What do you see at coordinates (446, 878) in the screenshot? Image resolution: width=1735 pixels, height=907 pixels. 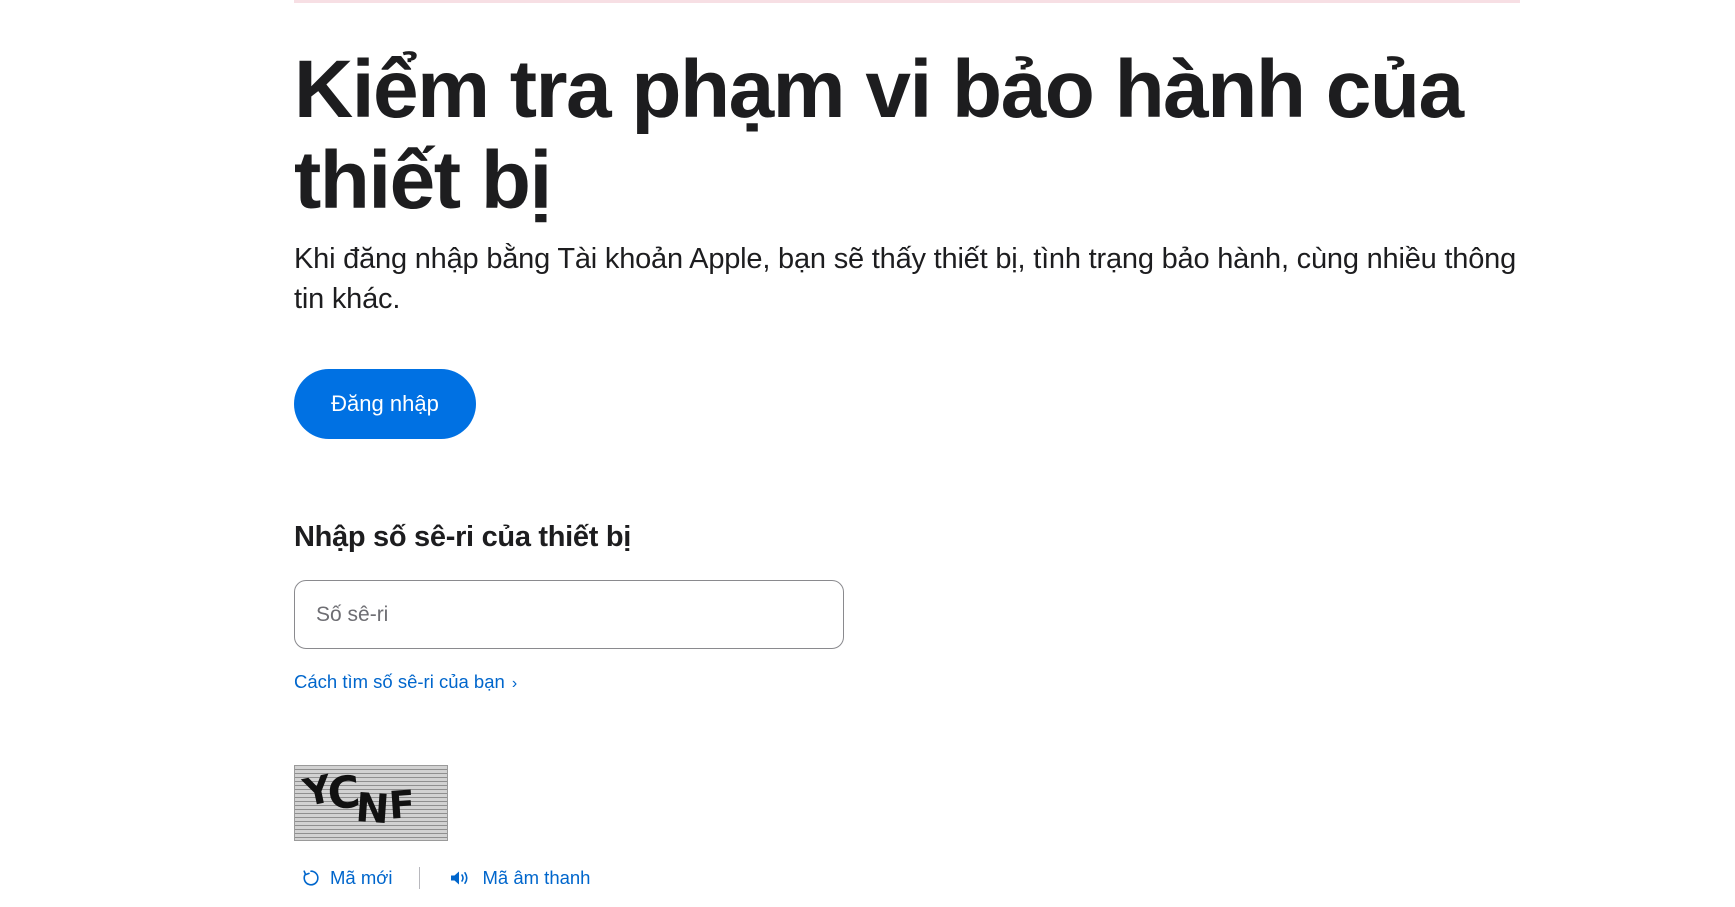 I see `captcha-actions: Mã mới Mã âm thanh` at bounding box center [446, 878].